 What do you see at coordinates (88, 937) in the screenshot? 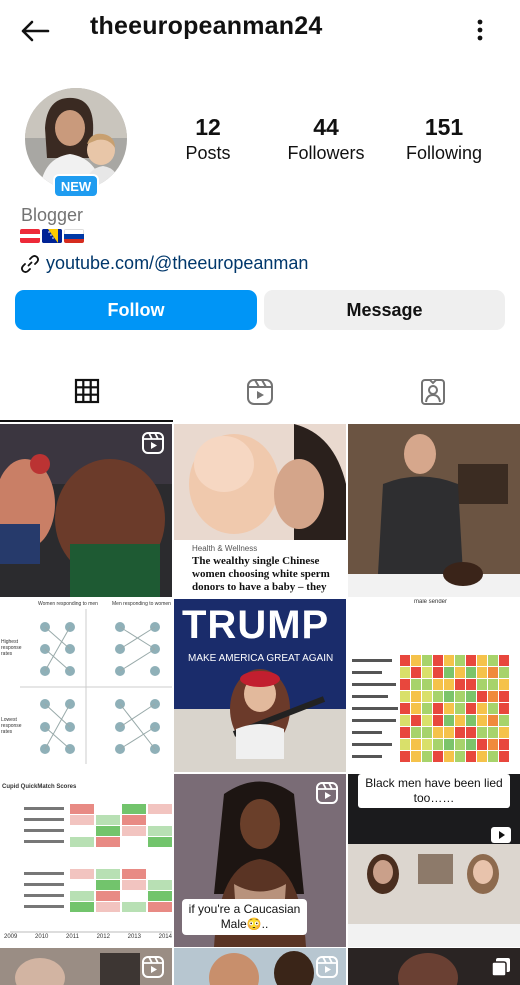
I see `quickmatch-year-axis: 2009 2010 2011 2012 2013 2014` at bounding box center [88, 937].